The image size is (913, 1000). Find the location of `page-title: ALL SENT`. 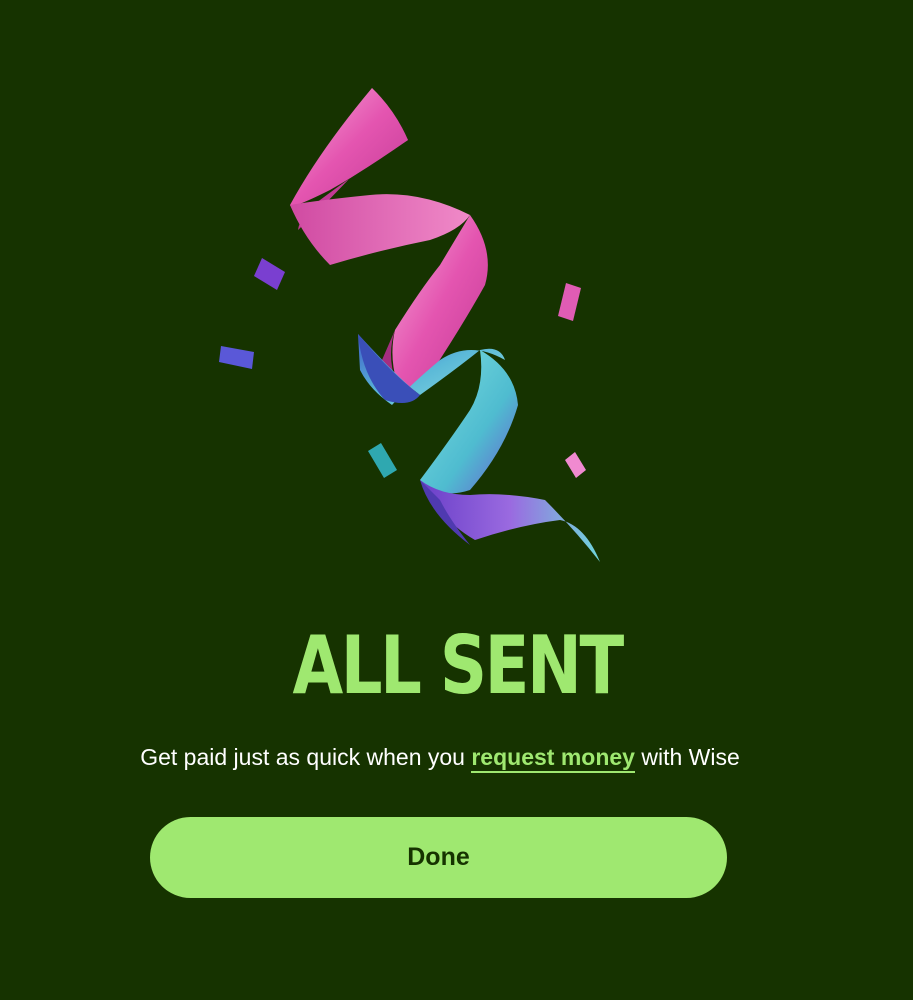

page-title: ALL SENT is located at coordinates (458, 665).